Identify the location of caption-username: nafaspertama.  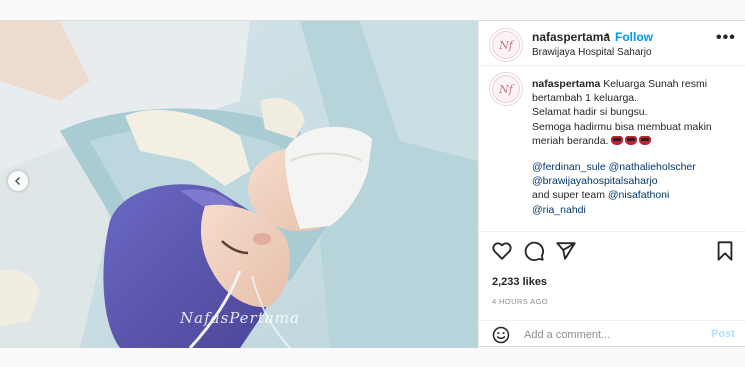
(566, 84).